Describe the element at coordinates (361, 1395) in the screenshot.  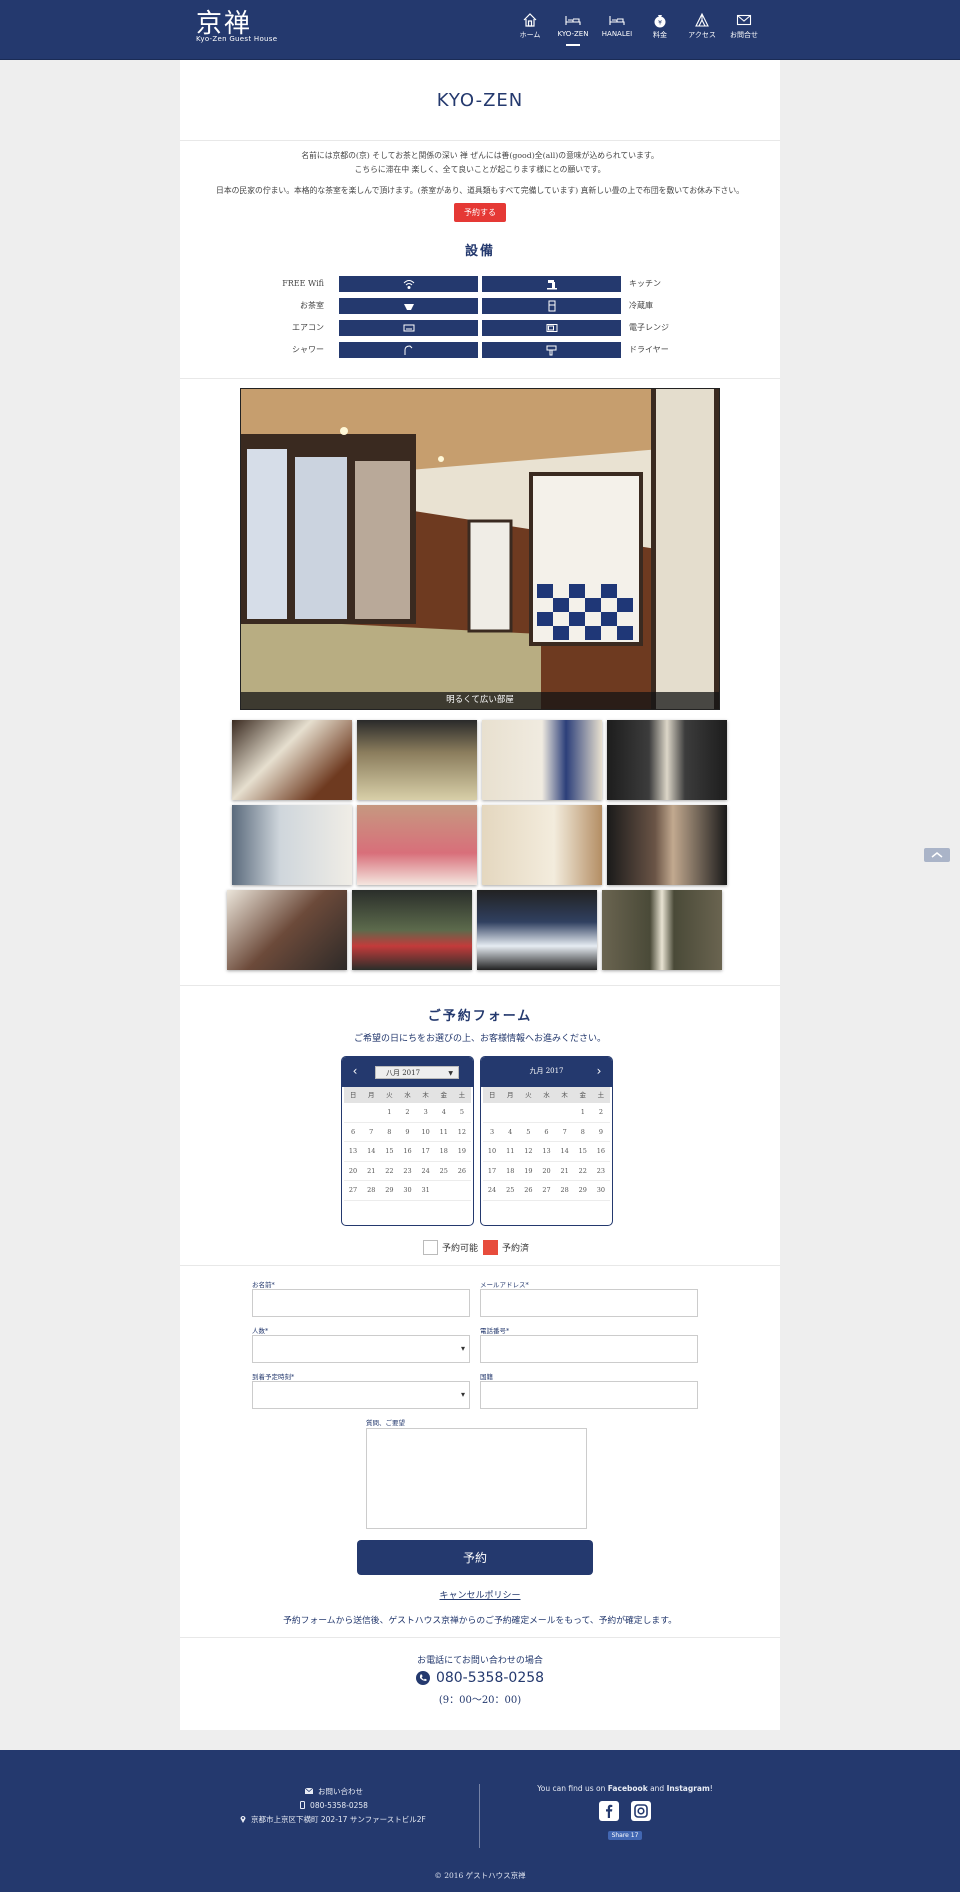
I see `arrival-time-select` at that location.